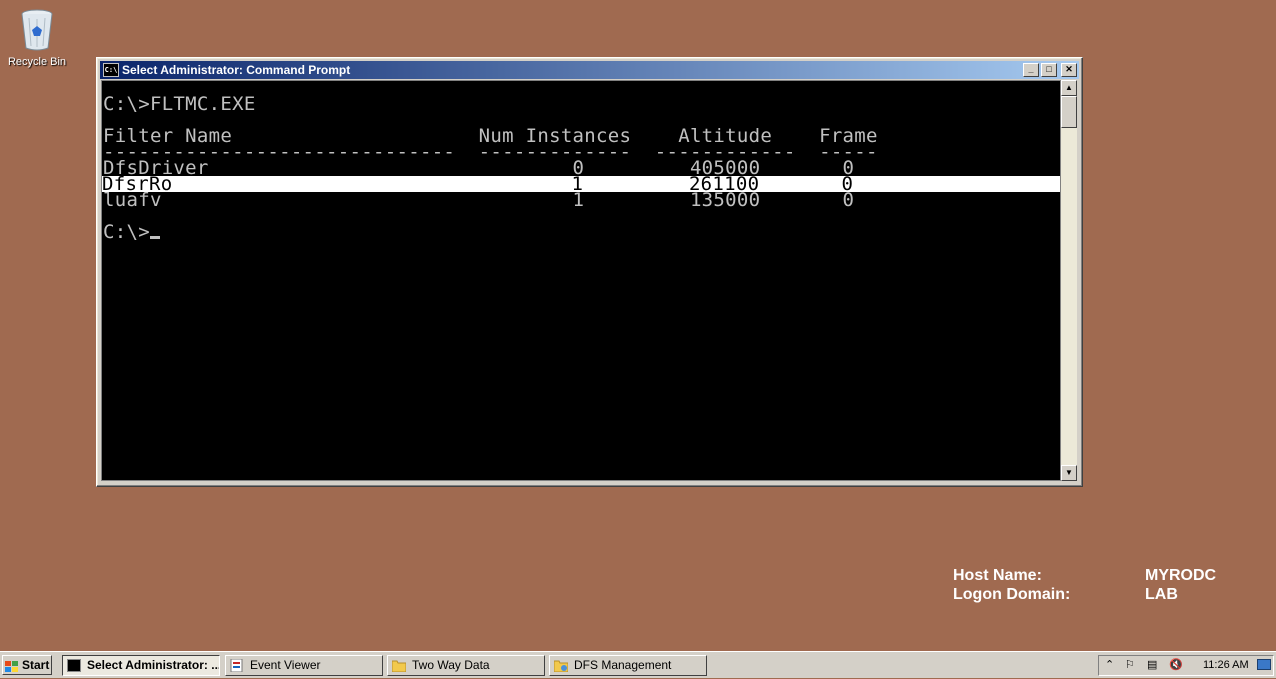  What do you see at coordinates (1012, 594) in the screenshot?
I see `logon-domain-label: Logon Domain:` at bounding box center [1012, 594].